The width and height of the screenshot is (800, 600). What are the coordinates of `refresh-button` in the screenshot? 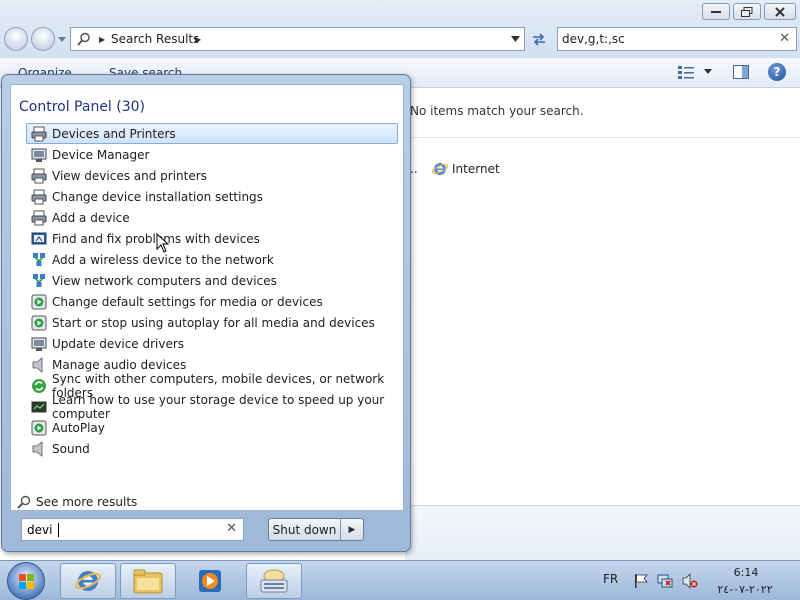 It's located at (539, 39).